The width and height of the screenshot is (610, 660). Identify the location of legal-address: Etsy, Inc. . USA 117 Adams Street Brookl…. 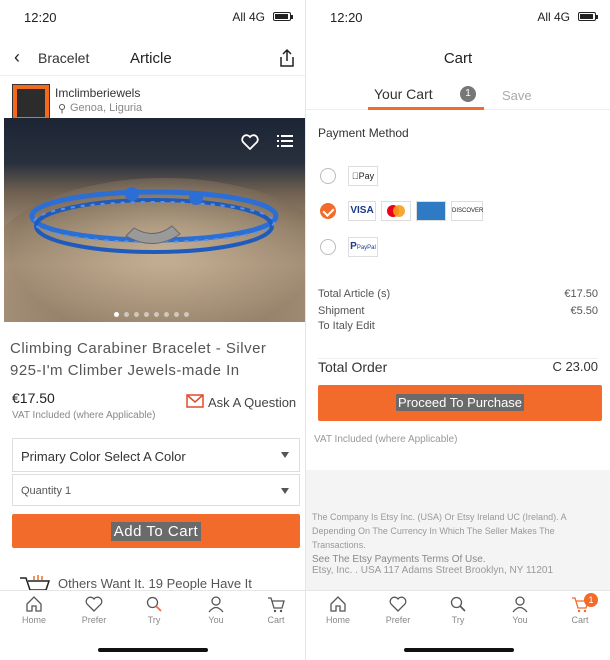
(433, 570).